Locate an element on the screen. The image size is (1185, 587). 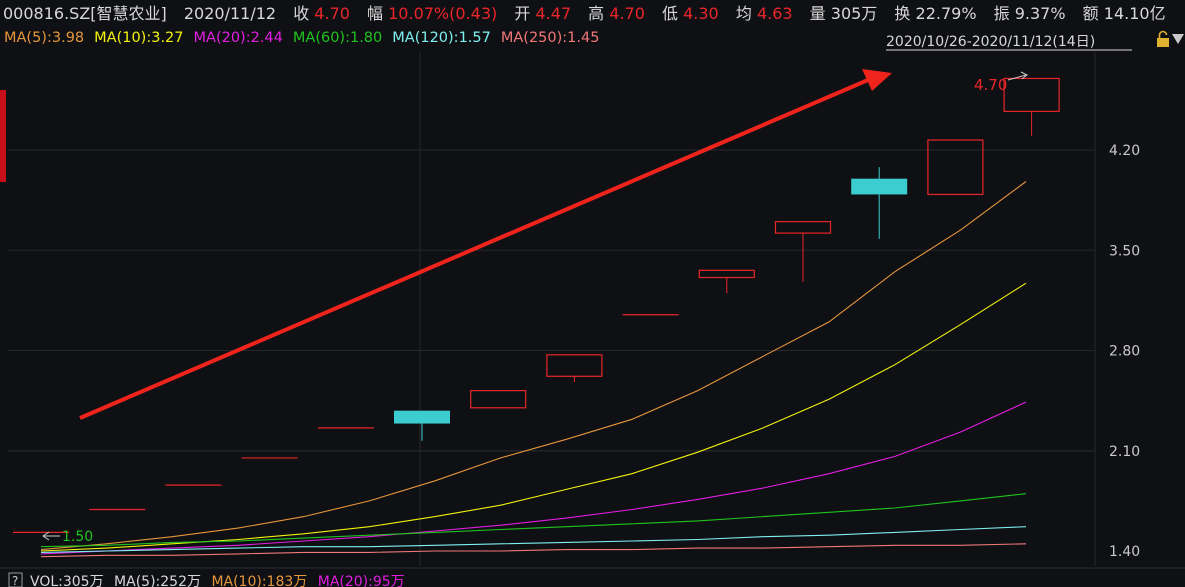
avg-value: 4.63 is located at coordinates (775, 13).